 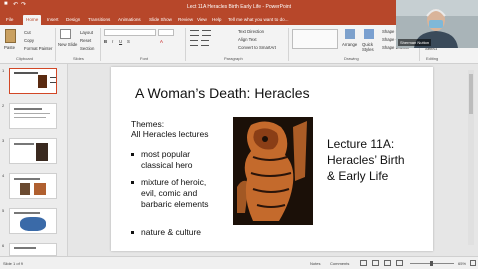 I want to click on arrange-button: Arrange, so click(x=349, y=44).